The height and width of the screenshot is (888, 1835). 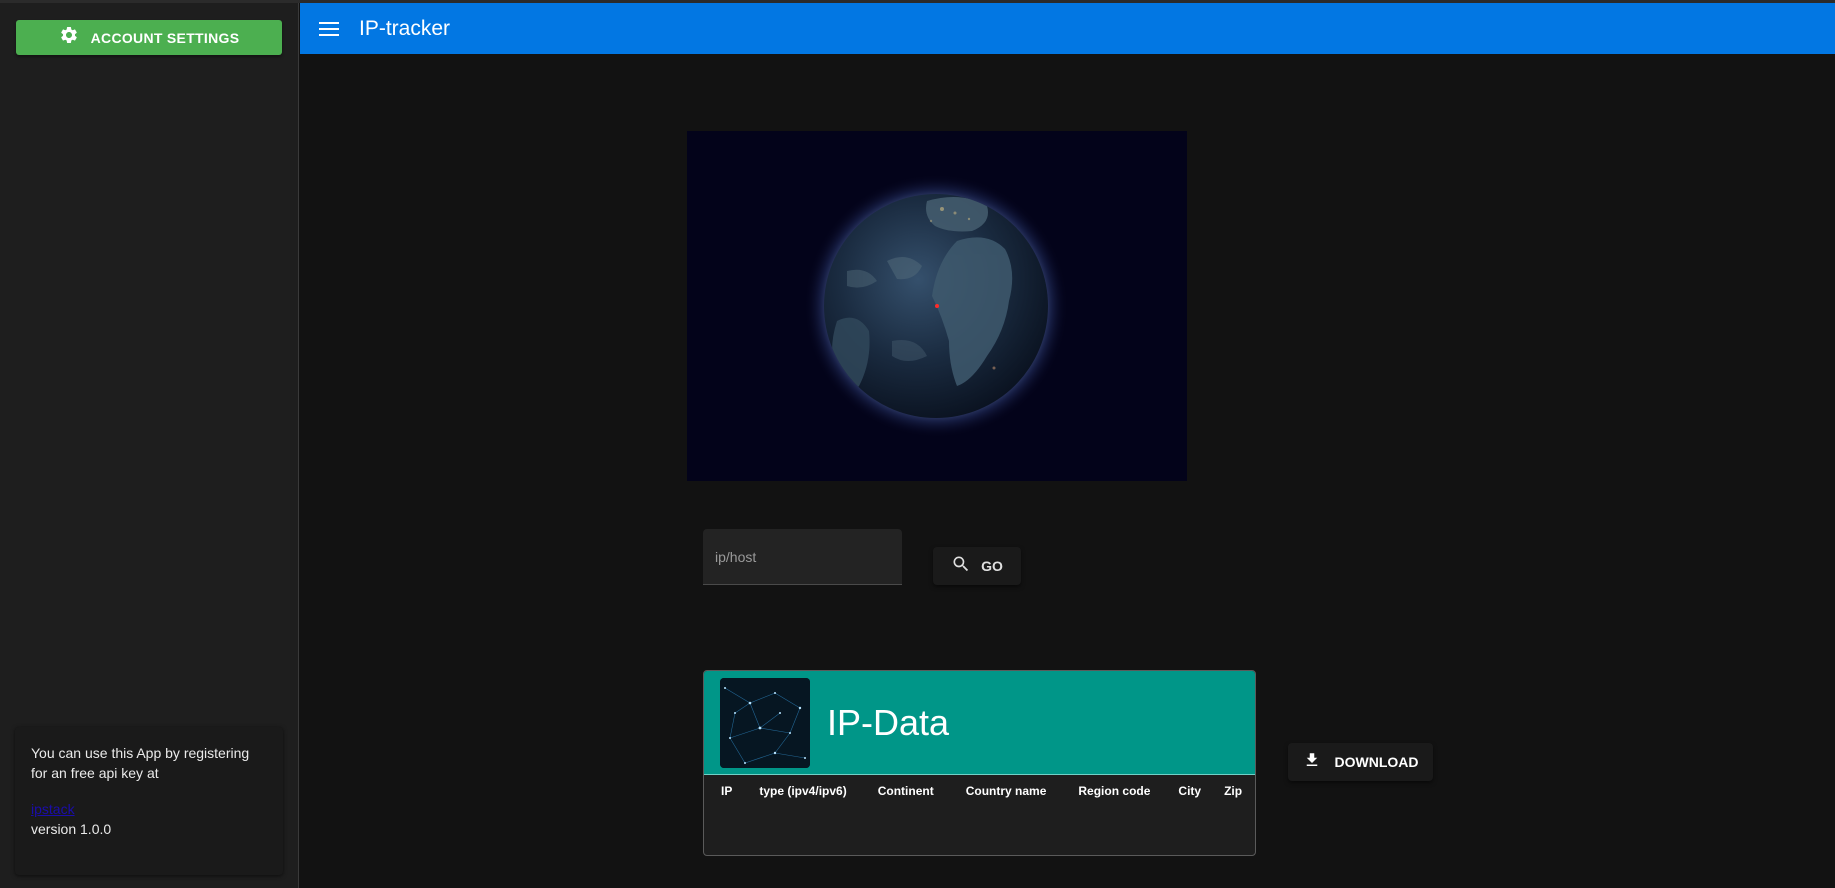 What do you see at coordinates (165, 37) in the screenshot?
I see `account-settings-label: ACCOUNT SETTINGS` at bounding box center [165, 37].